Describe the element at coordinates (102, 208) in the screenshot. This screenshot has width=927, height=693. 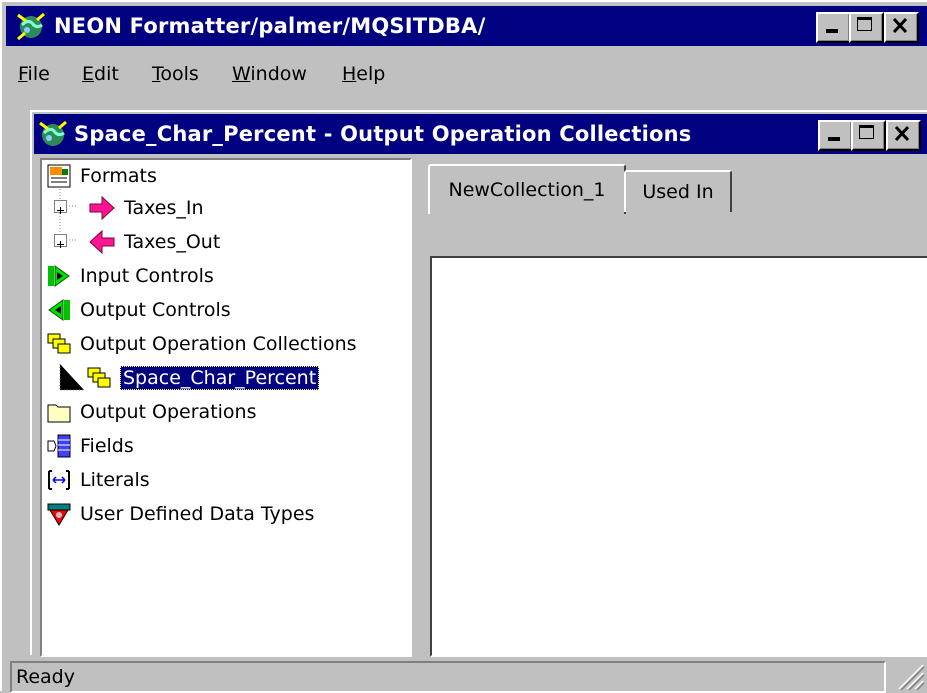
I see `arrow-right-pink-icon` at that location.